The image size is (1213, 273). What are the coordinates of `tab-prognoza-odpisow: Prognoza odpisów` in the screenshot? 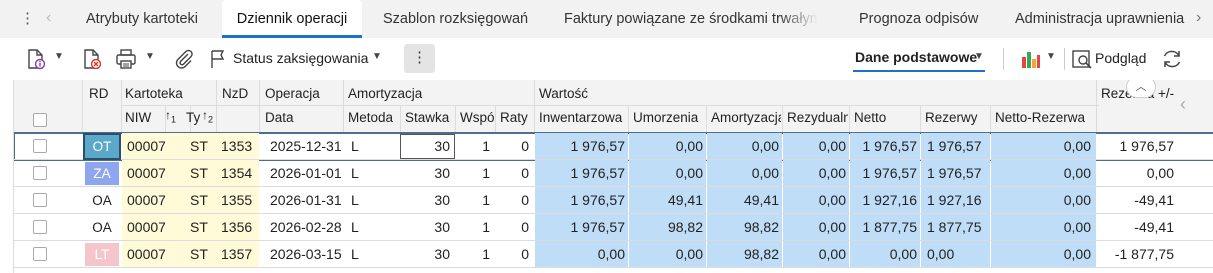 It's located at (918, 19).